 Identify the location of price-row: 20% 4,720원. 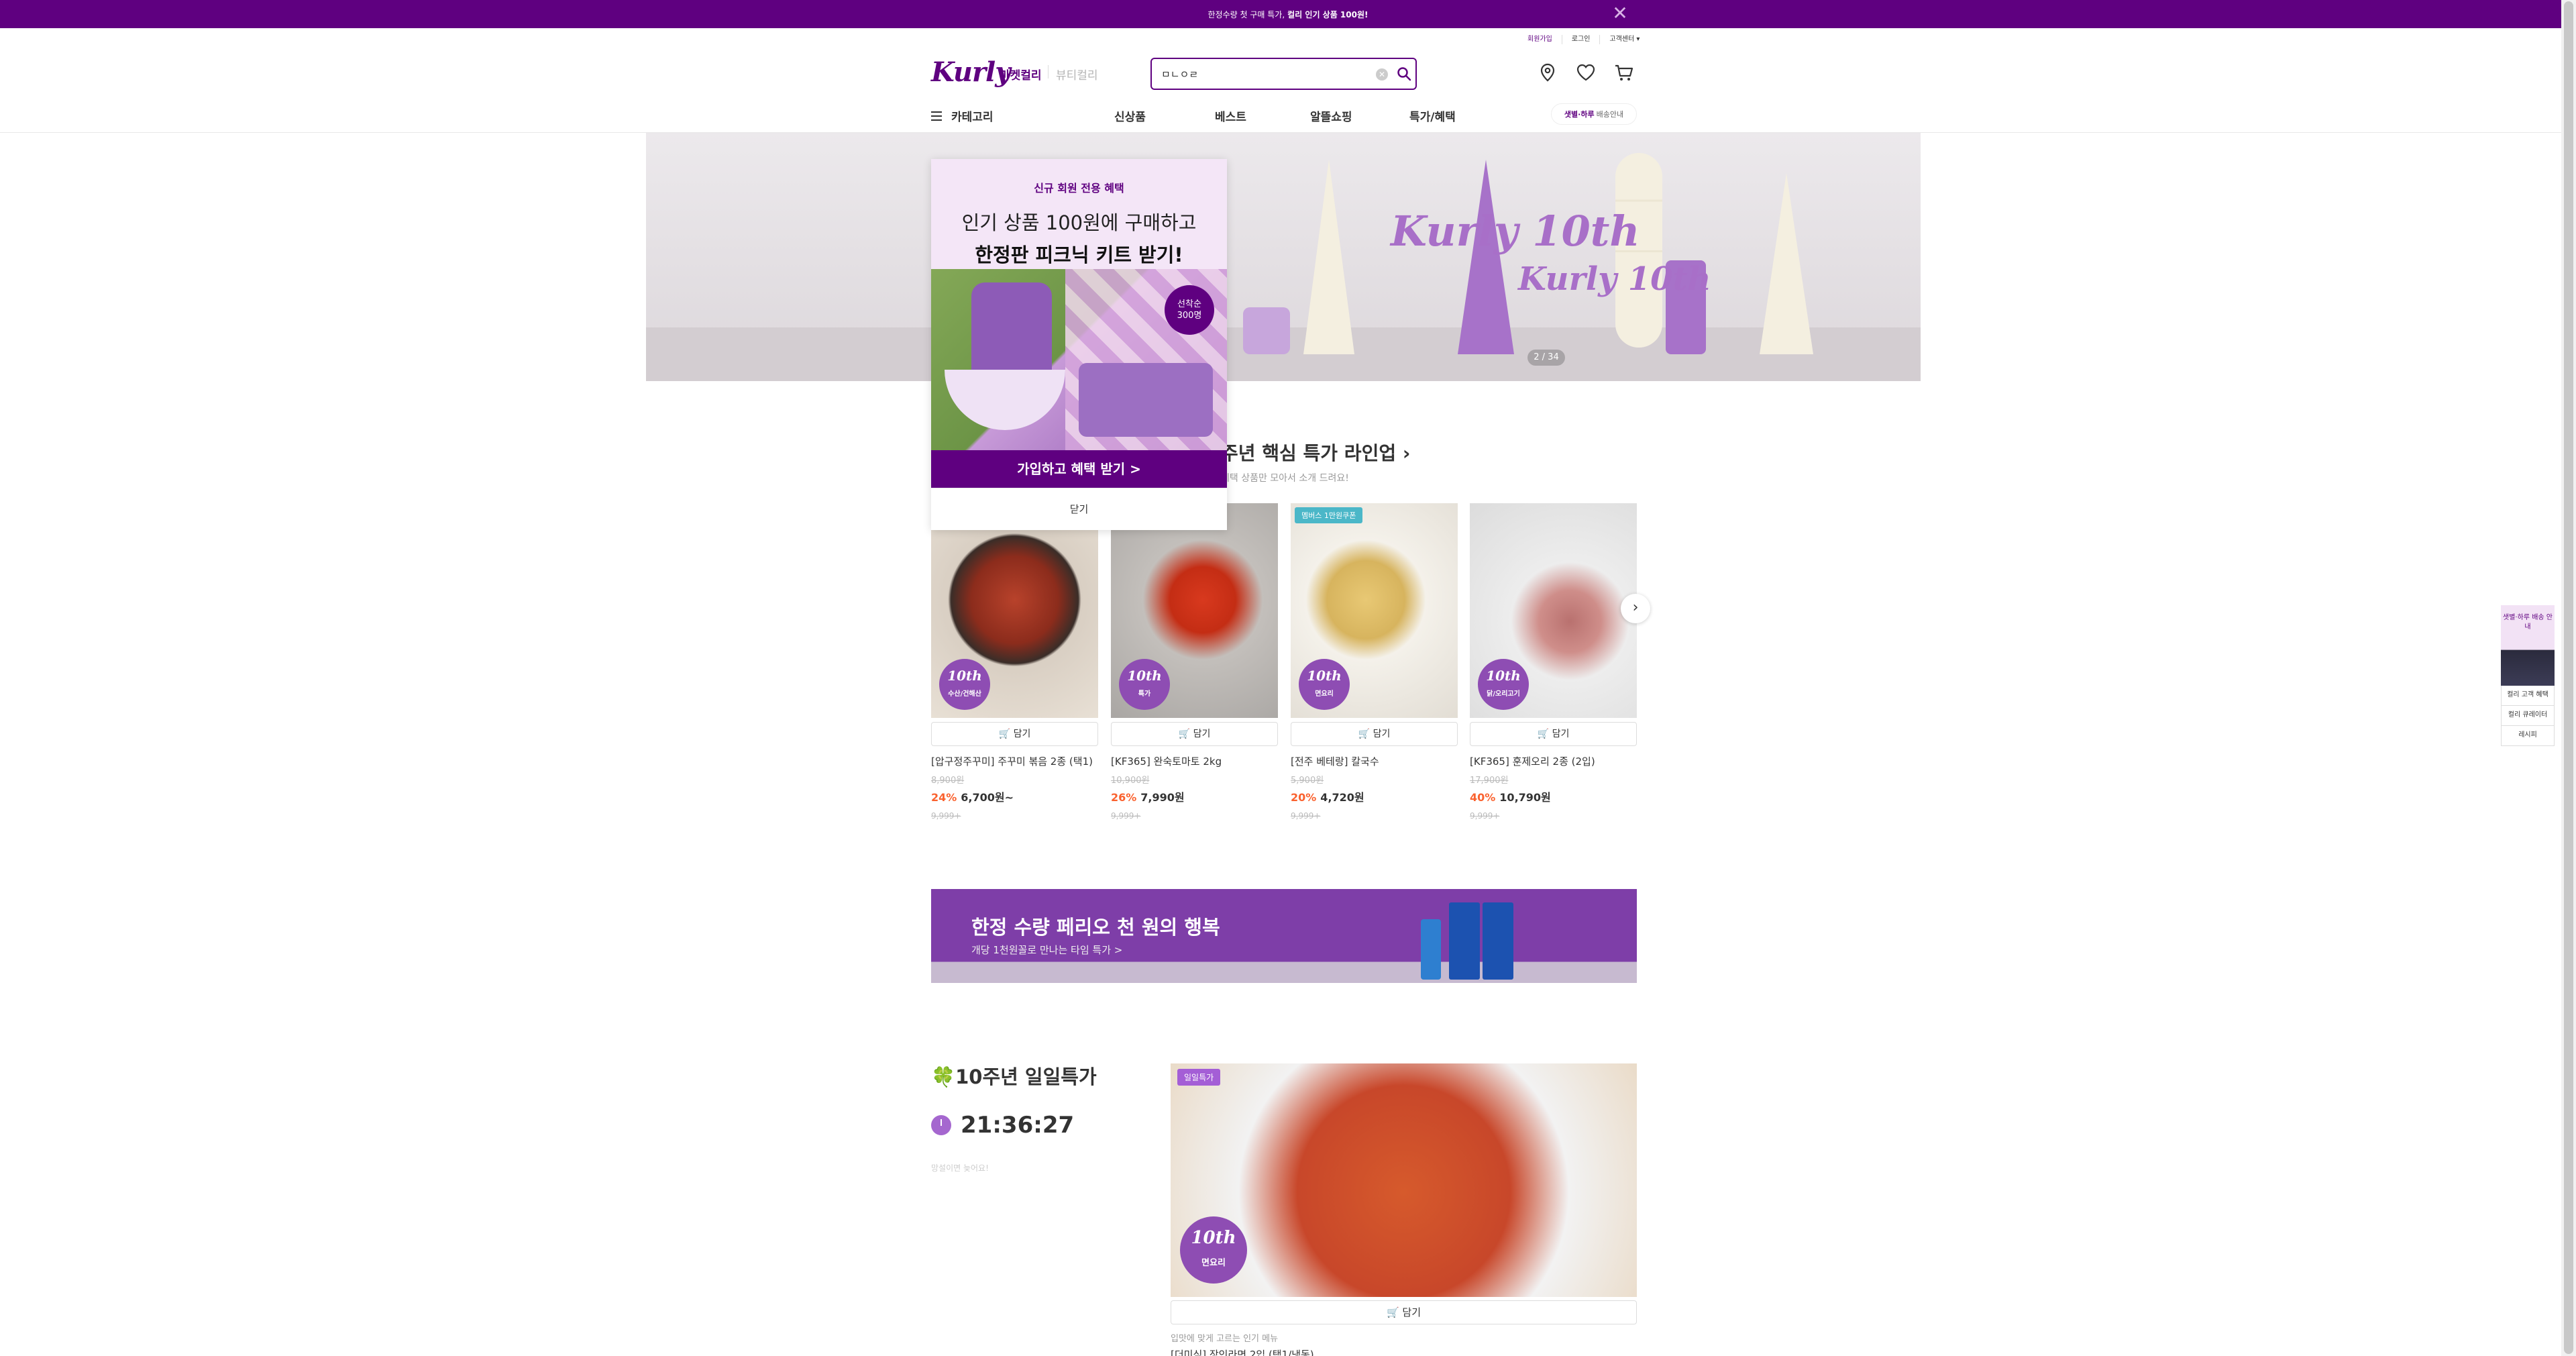
(1374, 796).